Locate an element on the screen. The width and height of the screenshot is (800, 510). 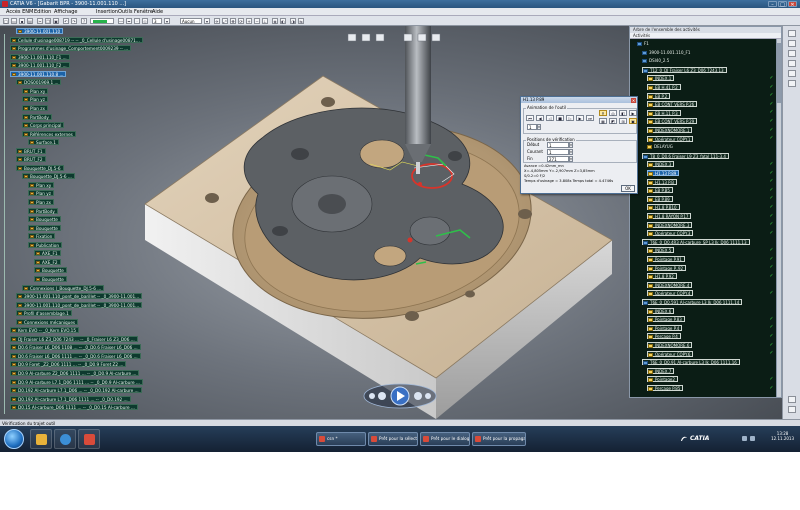
filter-combo: Aucun is located at coordinates (191, 21).